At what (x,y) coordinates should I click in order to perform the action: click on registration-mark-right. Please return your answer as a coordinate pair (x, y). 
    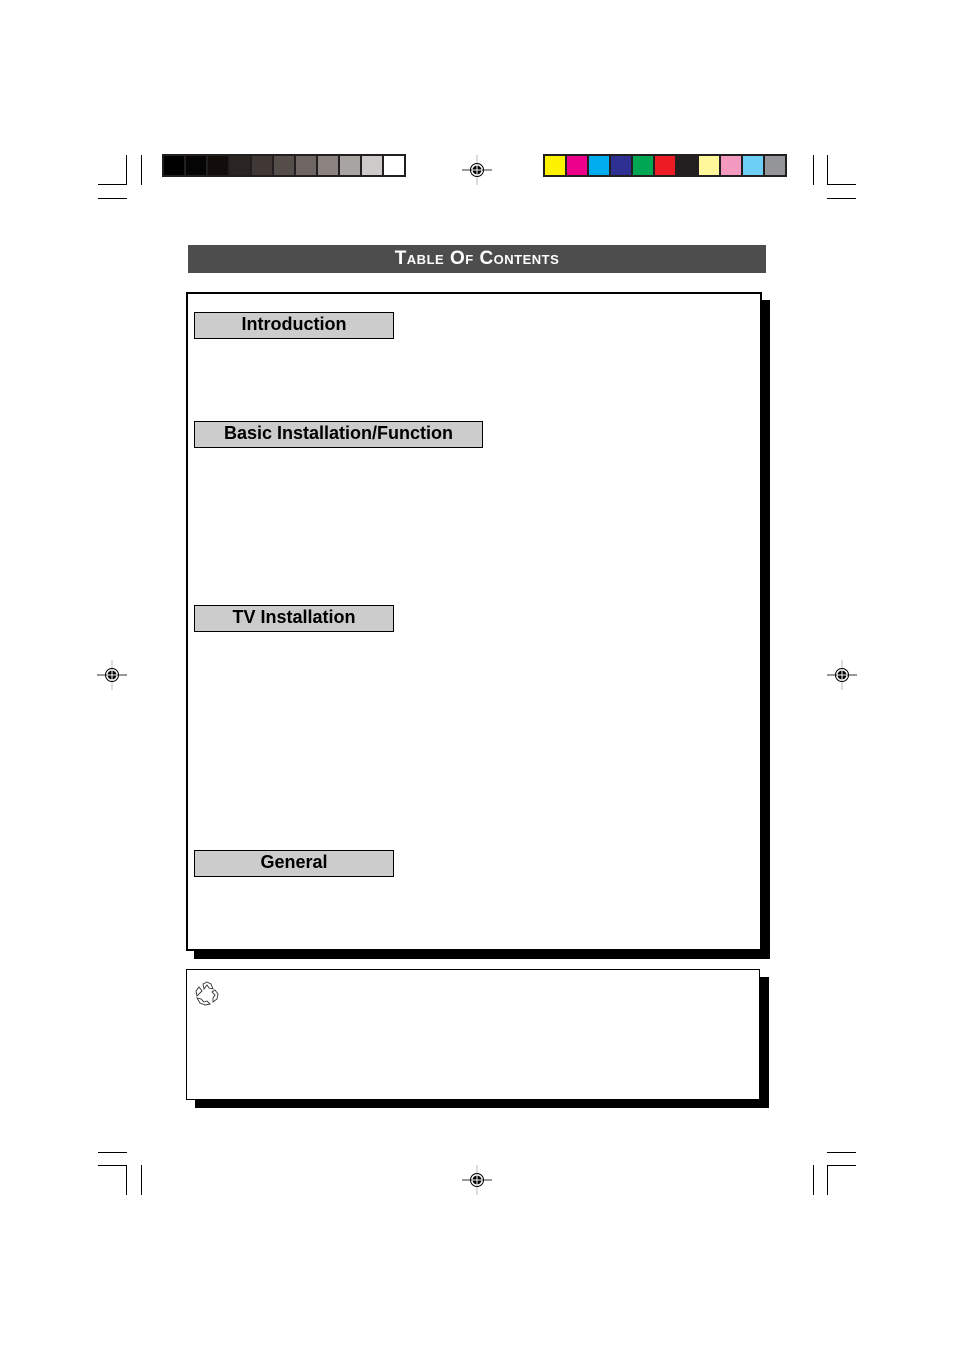
    Looking at the image, I should click on (842, 675).